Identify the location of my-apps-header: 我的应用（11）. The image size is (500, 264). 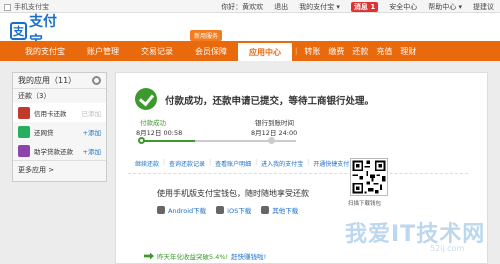
(59, 81).